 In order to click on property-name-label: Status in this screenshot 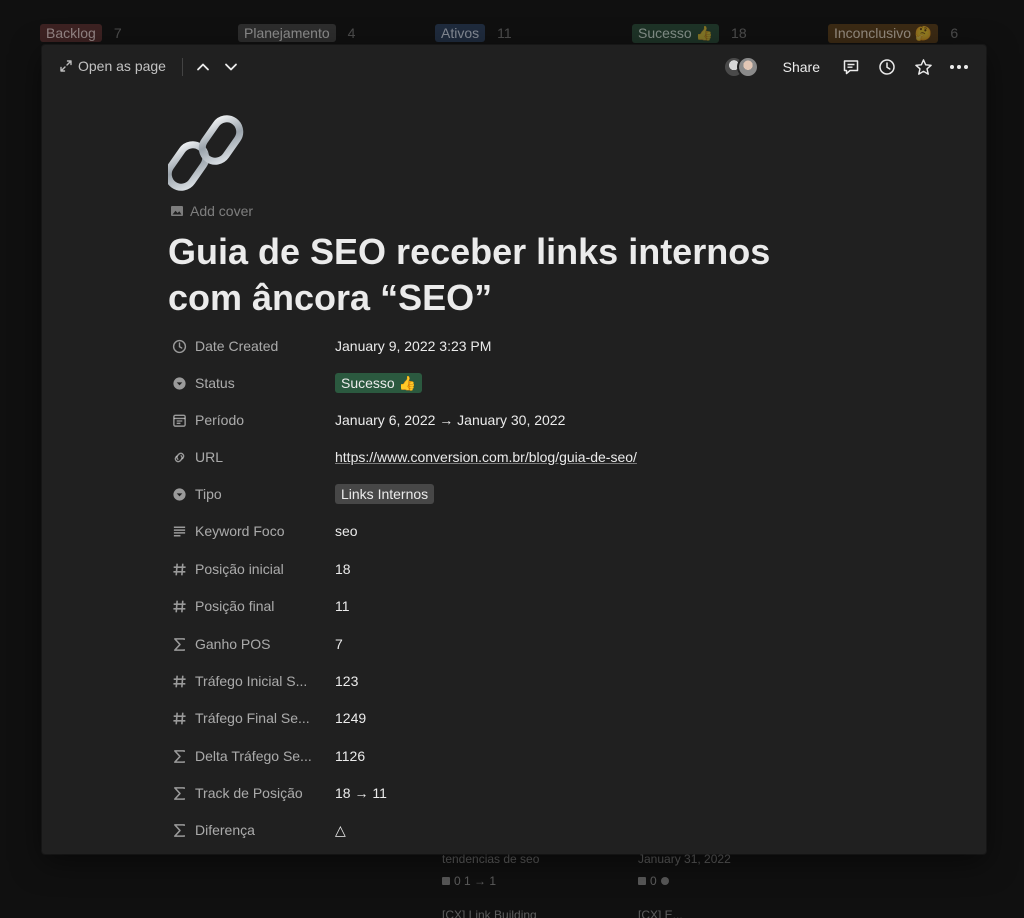, I will do `click(215, 383)`.